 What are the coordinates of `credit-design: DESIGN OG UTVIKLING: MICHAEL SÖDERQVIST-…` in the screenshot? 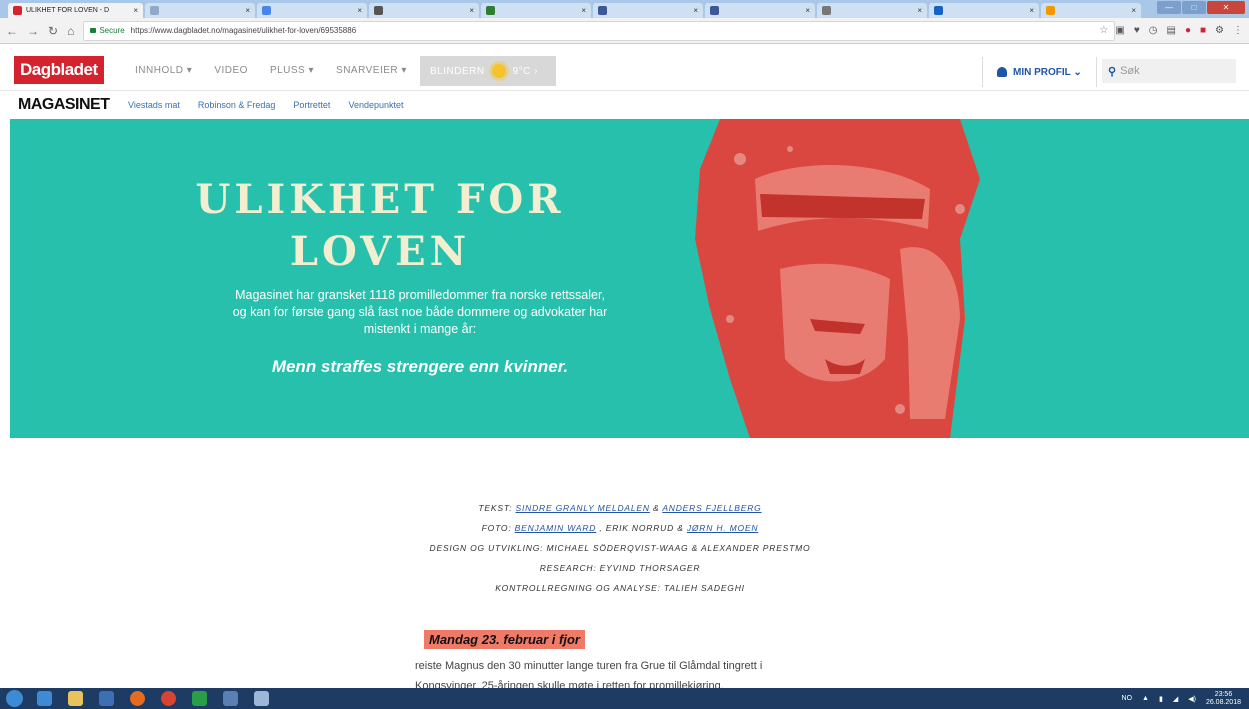 It's located at (620, 548).